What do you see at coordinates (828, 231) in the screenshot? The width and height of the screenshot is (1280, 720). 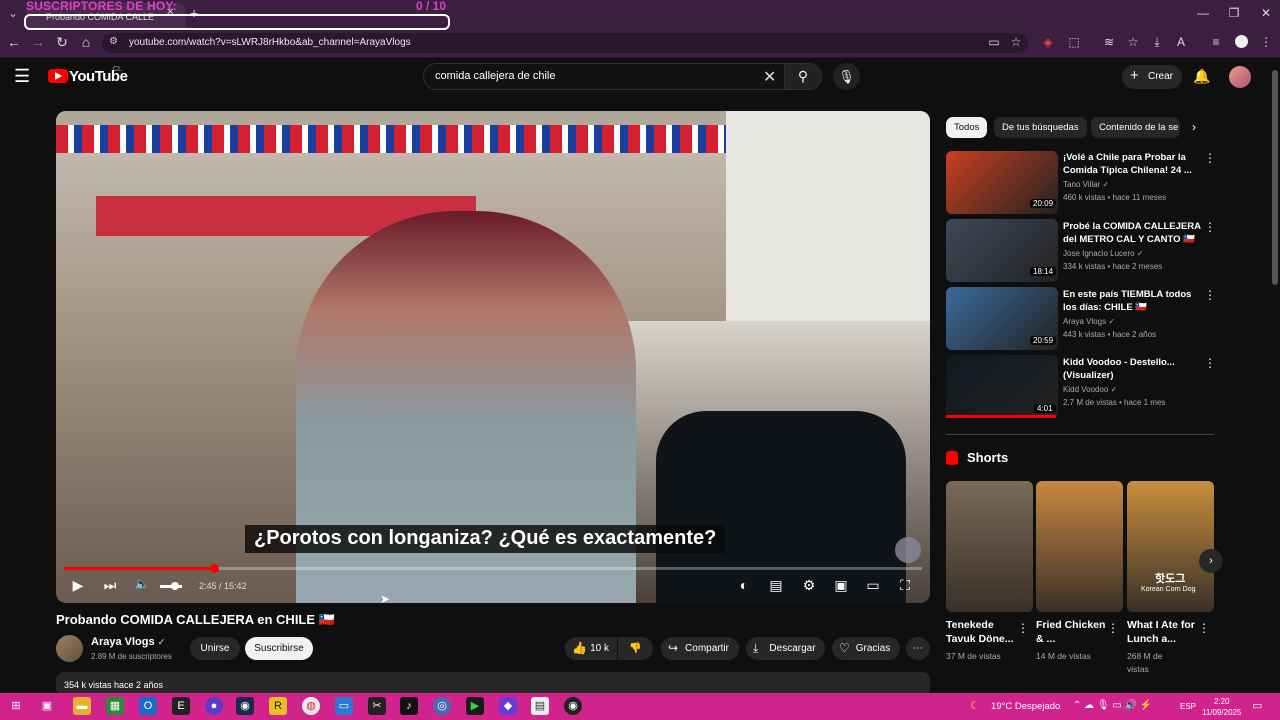 I see `scene-boxes` at bounding box center [828, 231].